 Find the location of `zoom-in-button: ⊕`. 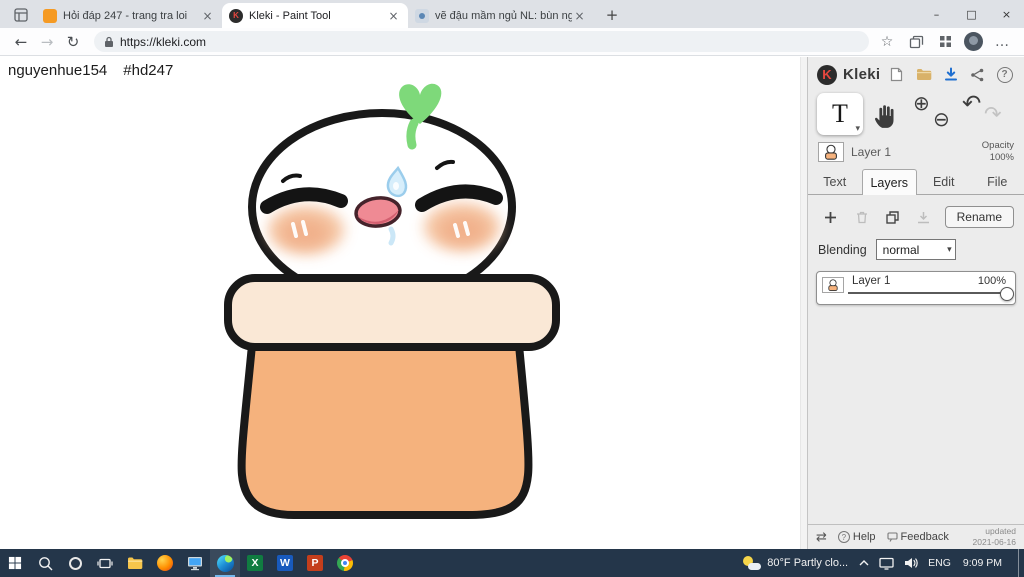

zoom-in-button: ⊕ is located at coordinates (921, 103).